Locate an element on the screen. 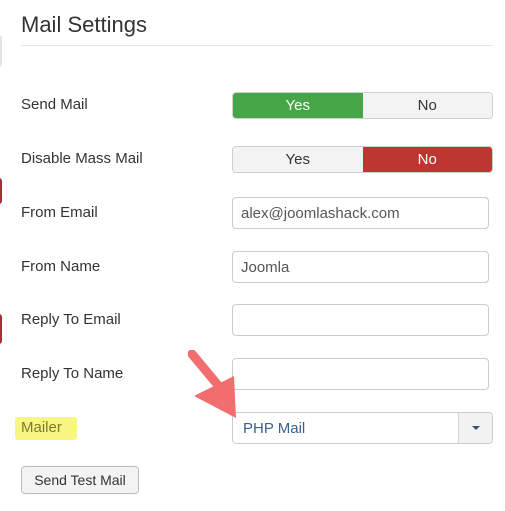 This screenshot has width=505, height=511. mailer-dropdown-toggle is located at coordinates (475, 428).